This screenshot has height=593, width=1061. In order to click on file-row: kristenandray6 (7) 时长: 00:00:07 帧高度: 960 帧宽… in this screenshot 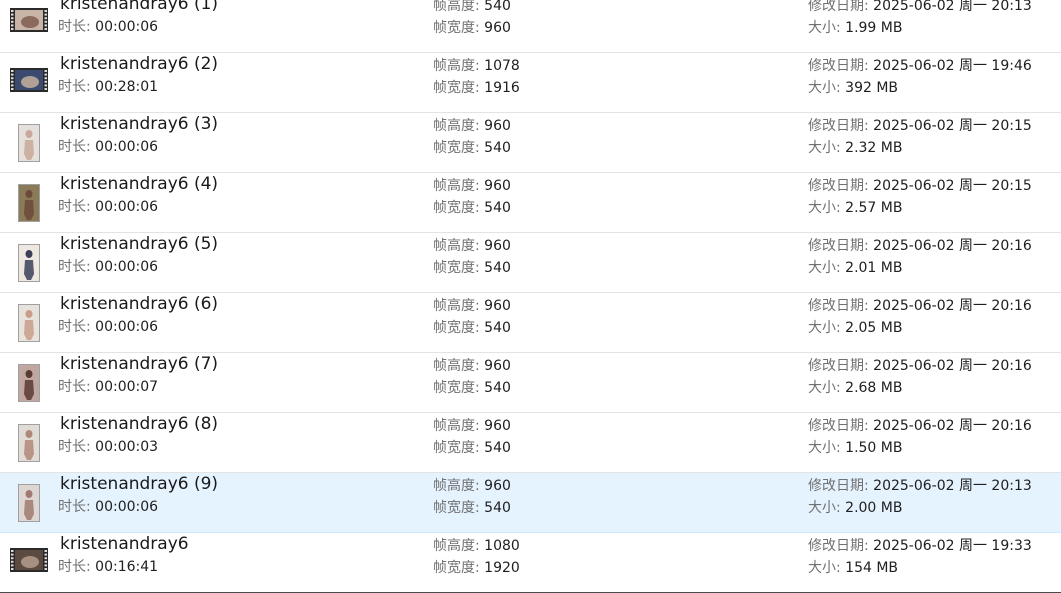, I will do `click(530, 383)`.